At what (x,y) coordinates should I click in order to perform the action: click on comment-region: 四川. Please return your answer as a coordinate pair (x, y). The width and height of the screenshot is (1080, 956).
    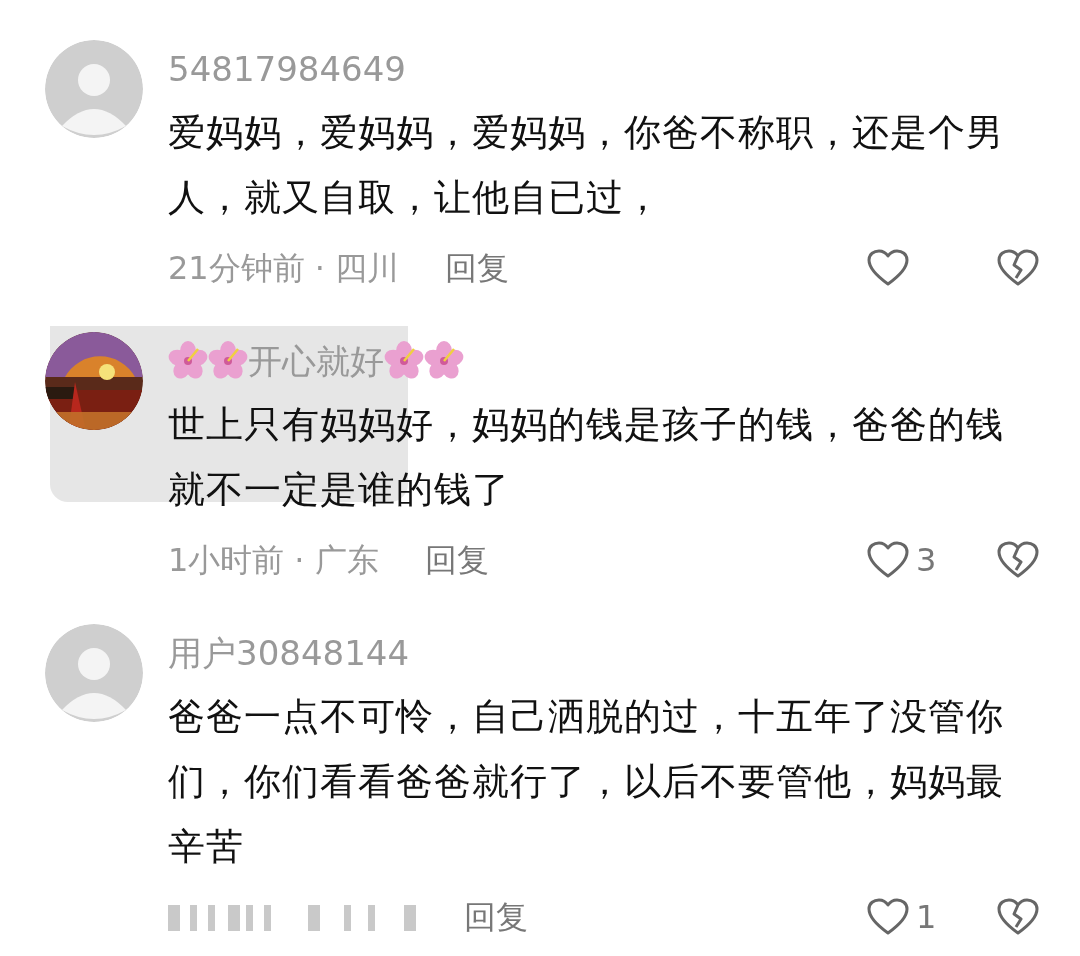
    Looking at the image, I should click on (366, 268).